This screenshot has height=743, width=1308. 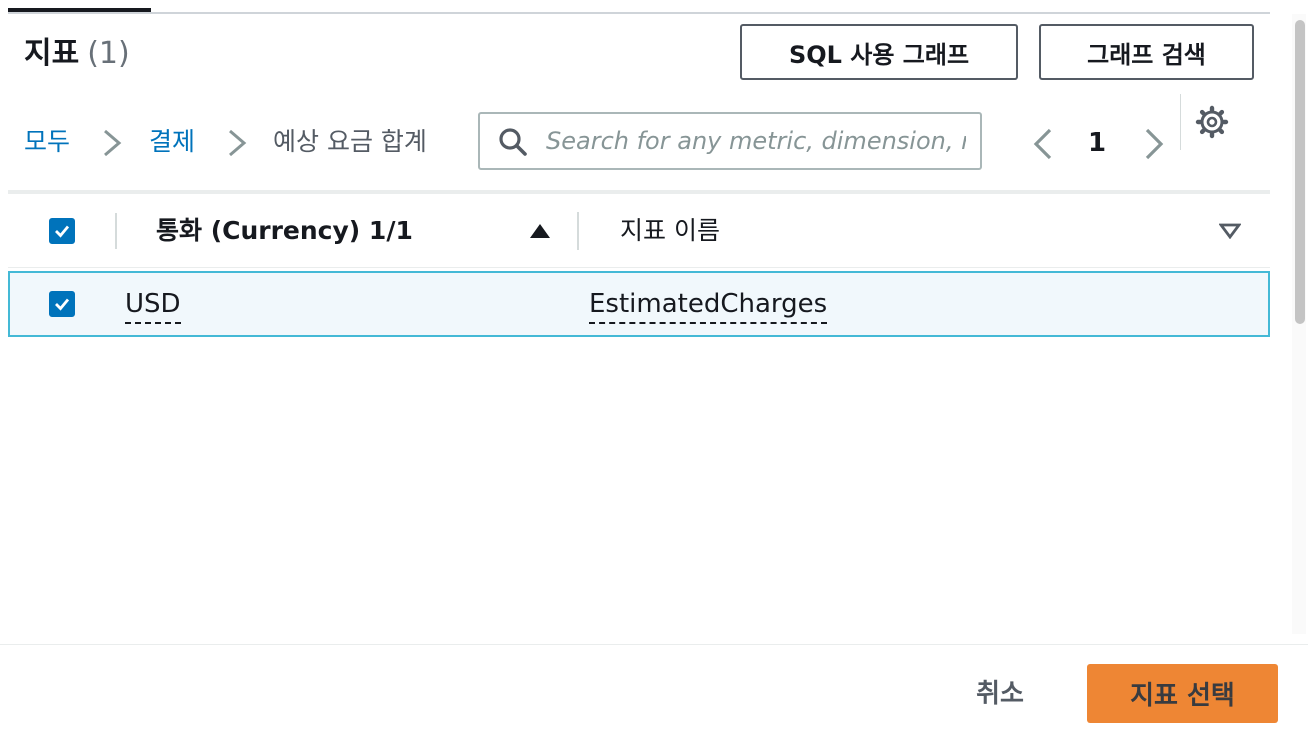 What do you see at coordinates (1212, 122) in the screenshot?
I see `gear-icon` at bounding box center [1212, 122].